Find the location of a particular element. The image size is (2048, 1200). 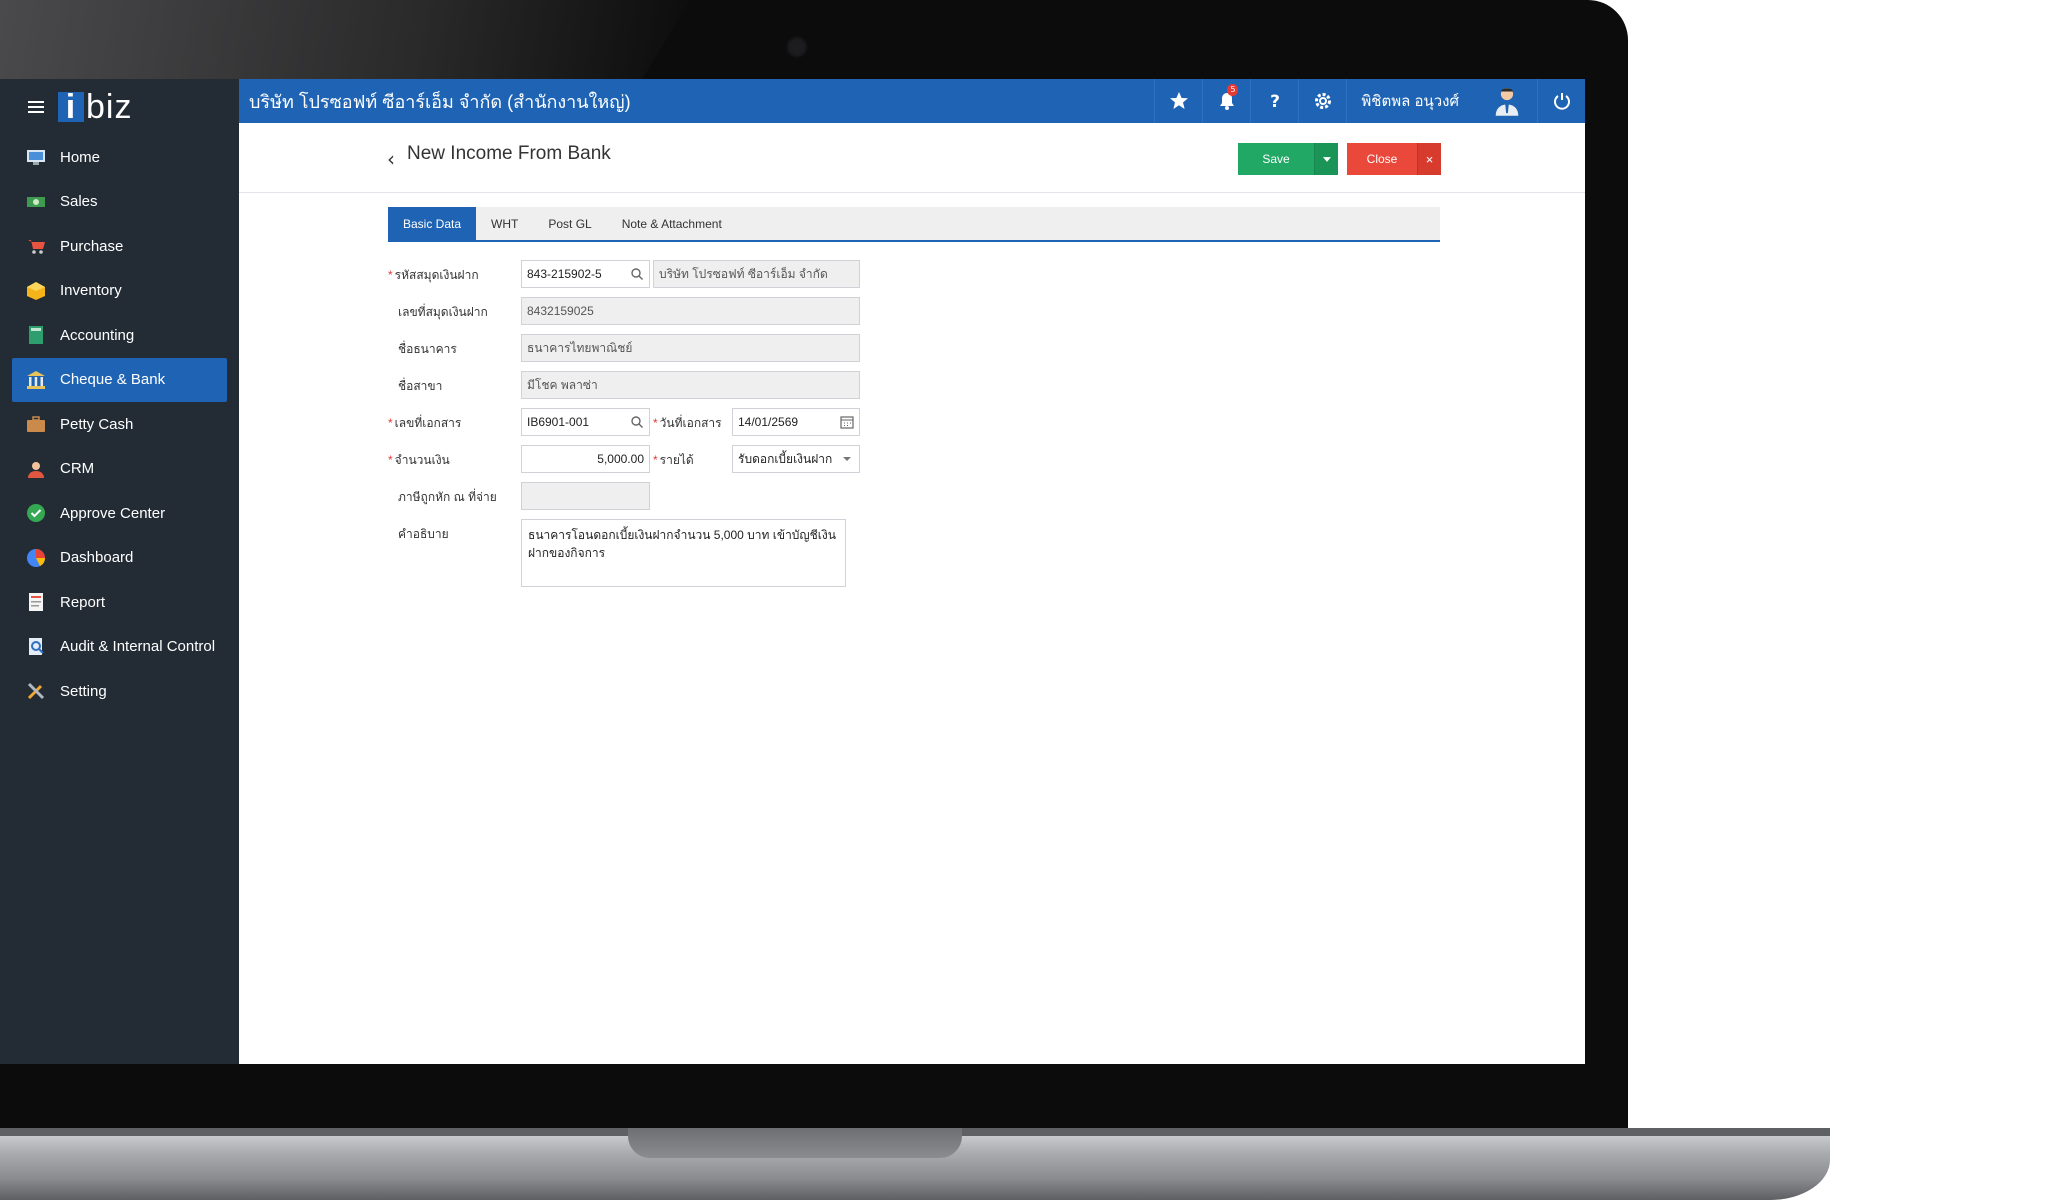

tab-post-gl: Post GL is located at coordinates (569, 223).